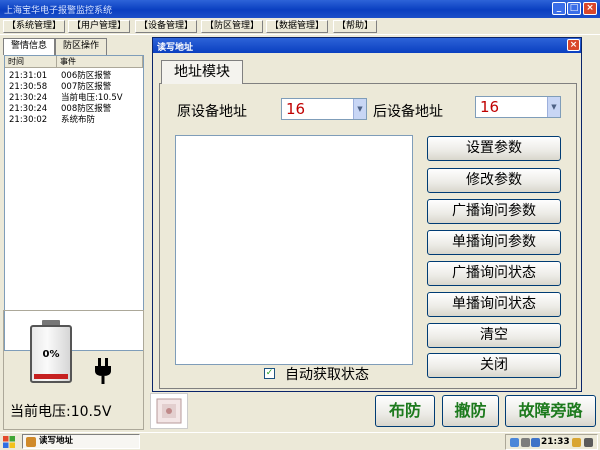 The width and height of the screenshot is (600, 450). What do you see at coordinates (31, 62) in the screenshot?
I see `column-time: 时间` at bounding box center [31, 62].